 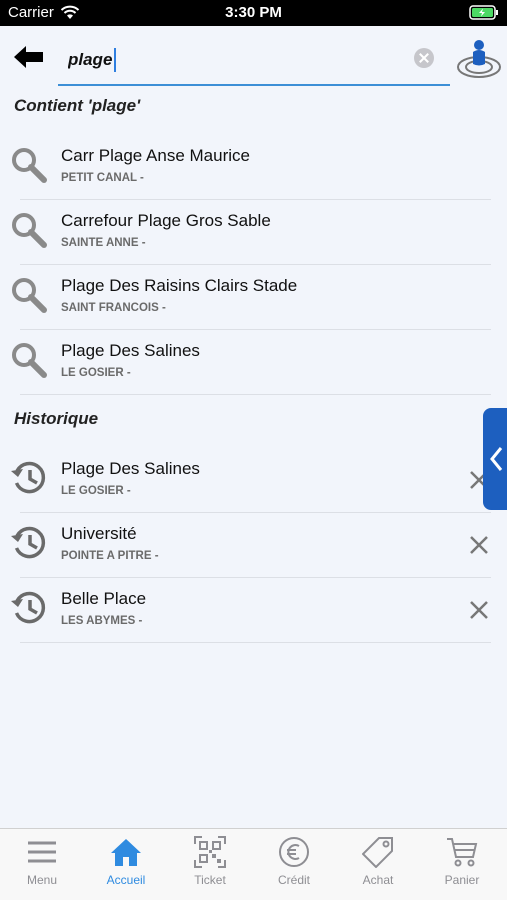 I want to click on tab-bar: Menu Accueil Ticket Crédit Achat Panier, so click(x=253, y=864).